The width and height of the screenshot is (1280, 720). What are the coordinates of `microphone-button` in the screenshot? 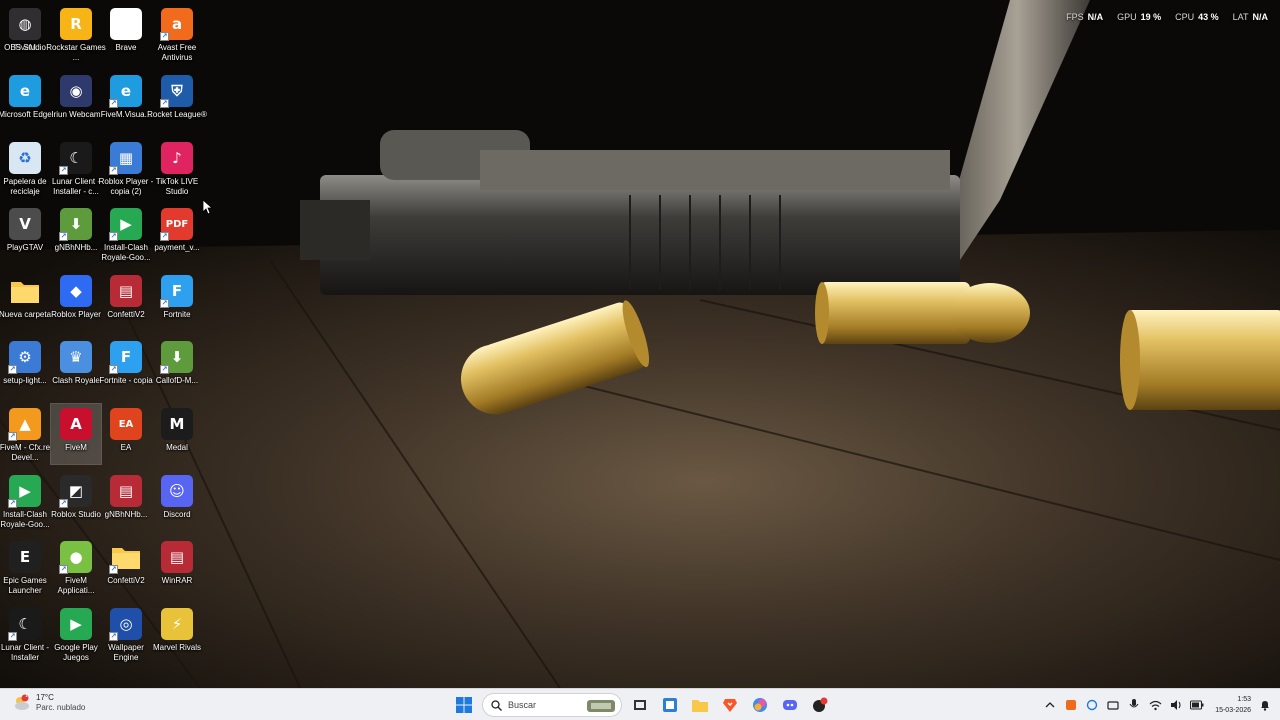 It's located at (1134, 705).